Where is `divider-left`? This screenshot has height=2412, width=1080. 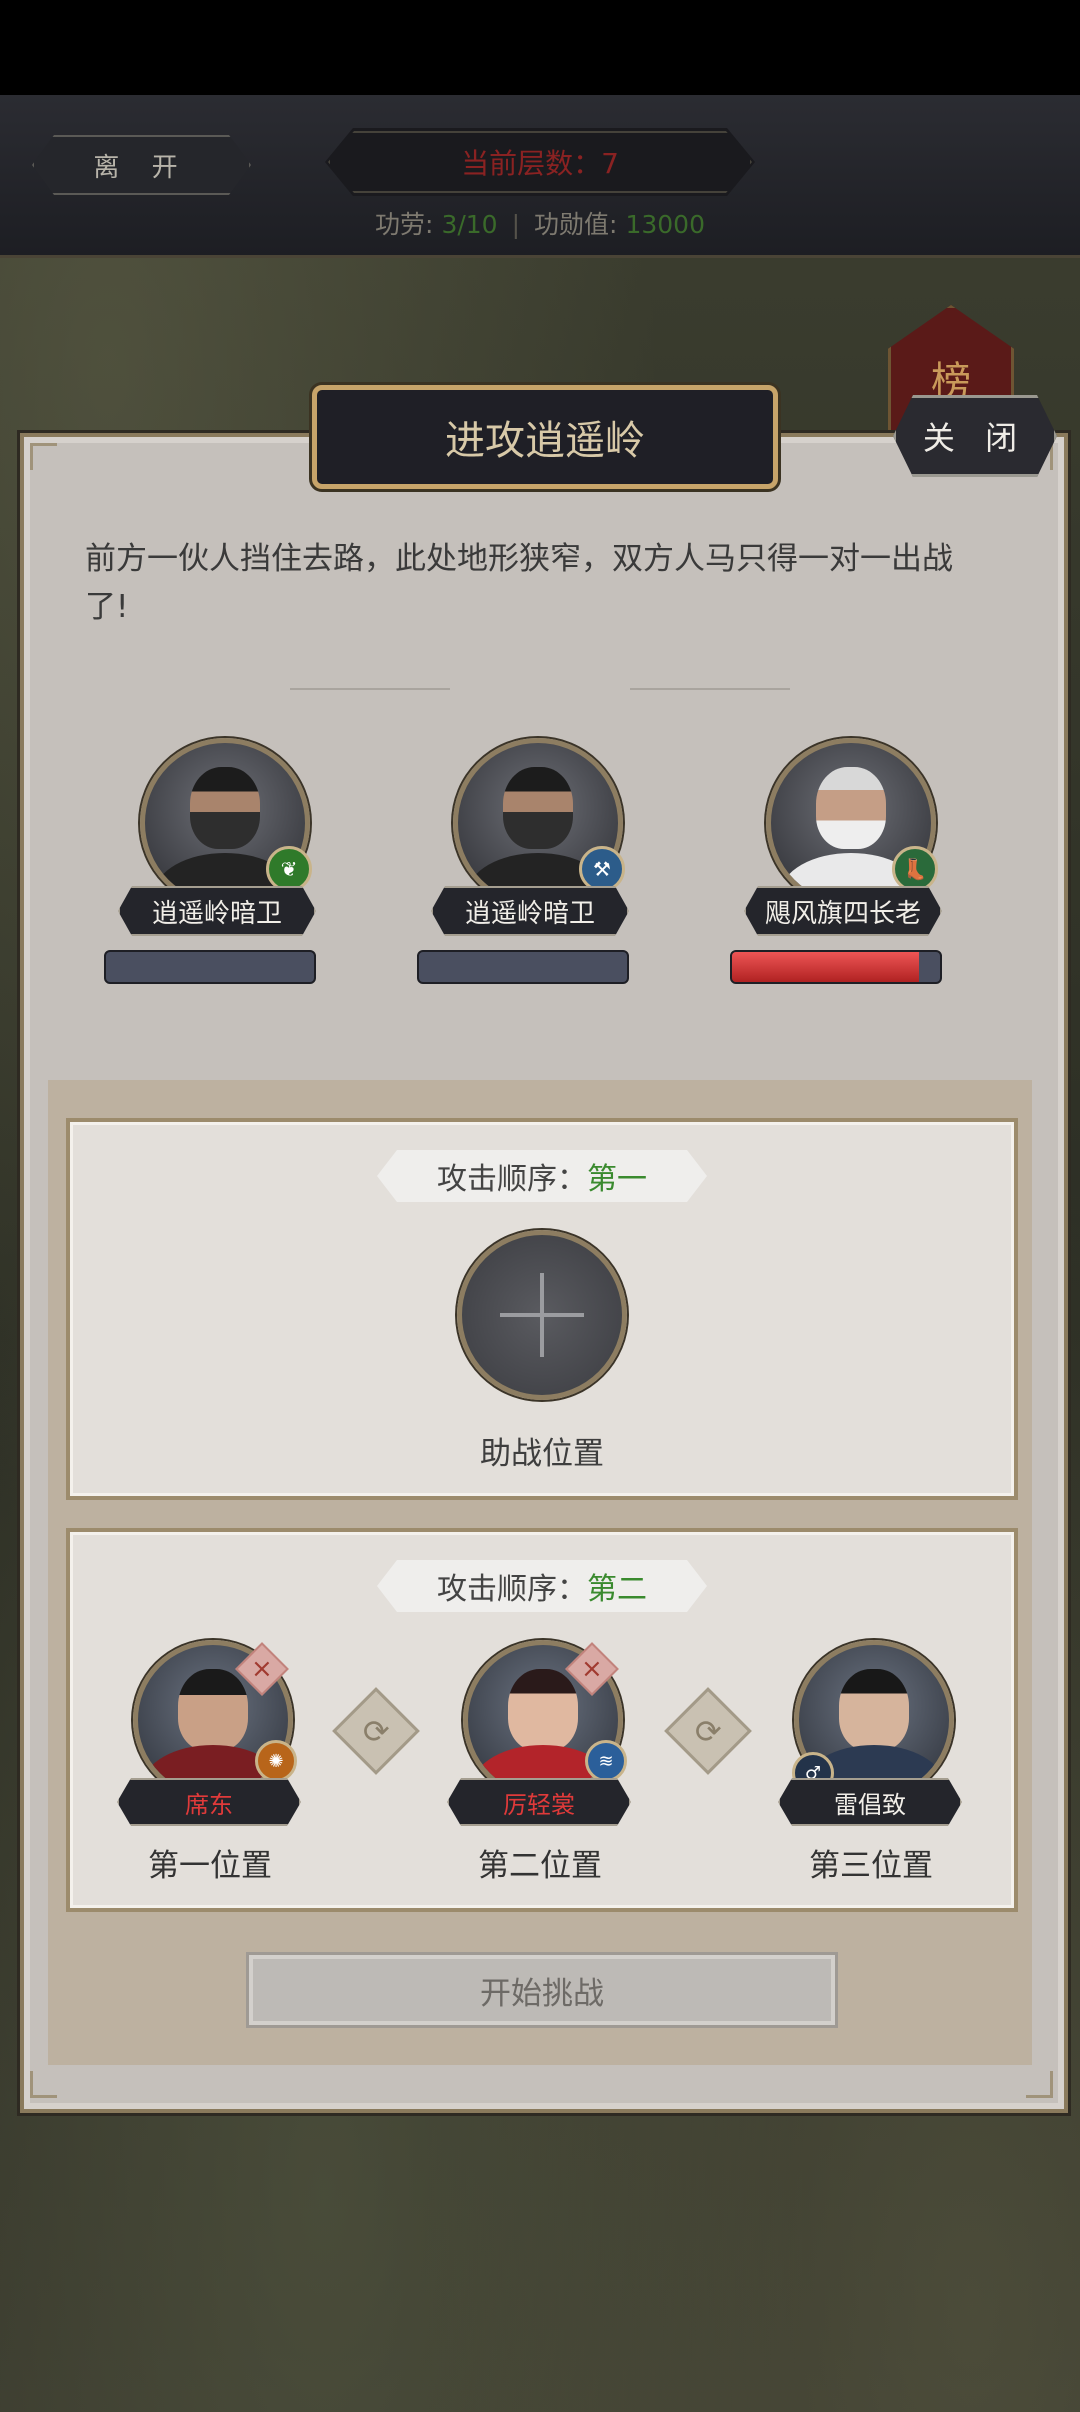
divider-left is located at coordinates (370, 689).